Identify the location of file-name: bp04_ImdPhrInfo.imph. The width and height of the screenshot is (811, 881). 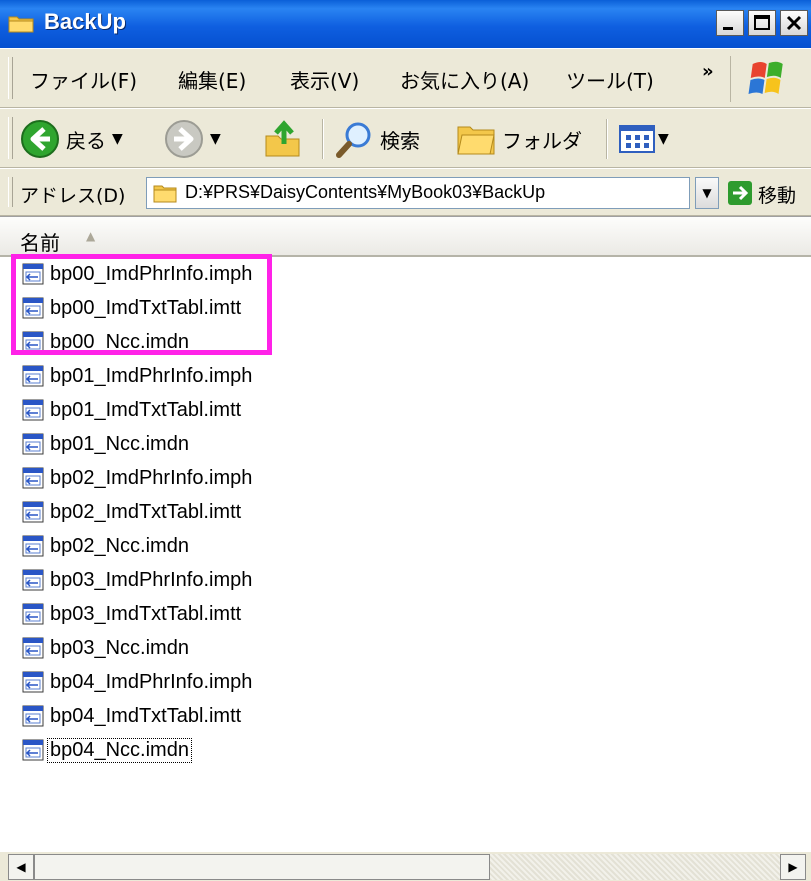
(151, 681).